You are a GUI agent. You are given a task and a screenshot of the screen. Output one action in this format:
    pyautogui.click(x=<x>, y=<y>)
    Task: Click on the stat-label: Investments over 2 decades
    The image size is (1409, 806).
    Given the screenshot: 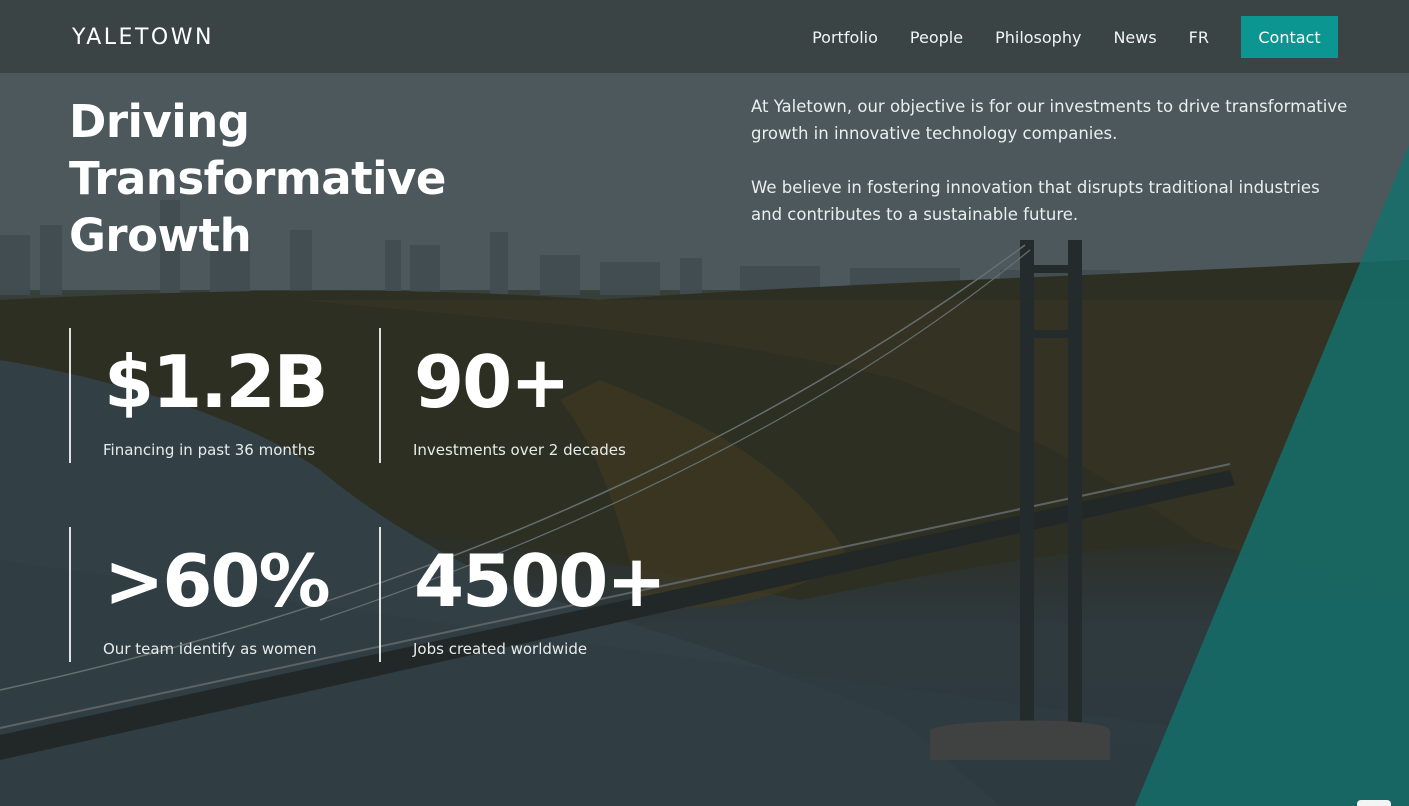 What is the action you would take?
    pyautogui.click(x=519, y=450)
    